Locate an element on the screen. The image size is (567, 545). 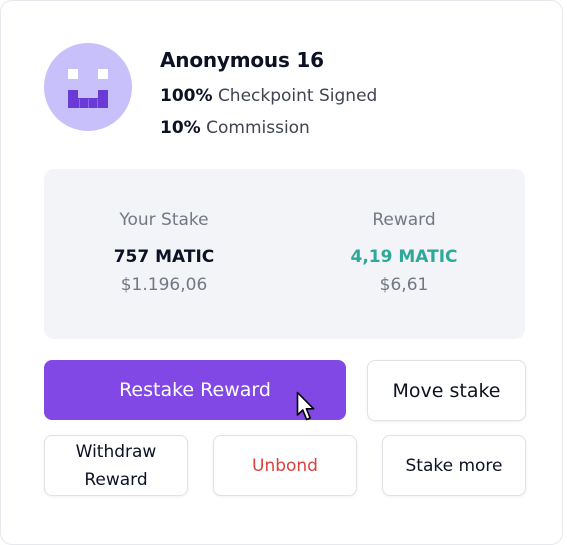
reward-usd: $6,61 is located at coordinates (404, 285).